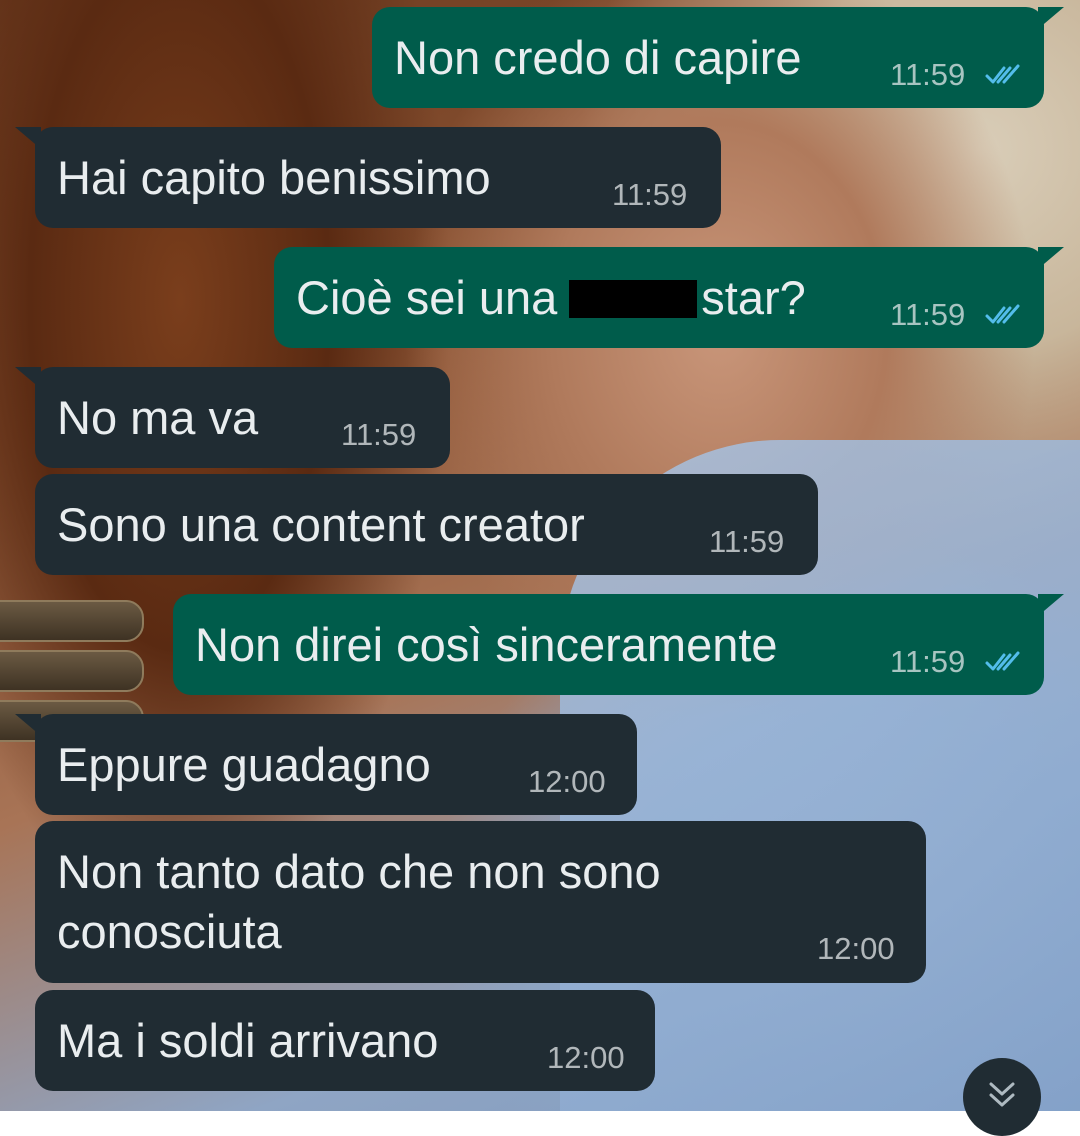 The image size is (1080, 1136). I want to click on message-bubble-outgoing: Non direi così sinceramente 11:59, so click(618, 644).